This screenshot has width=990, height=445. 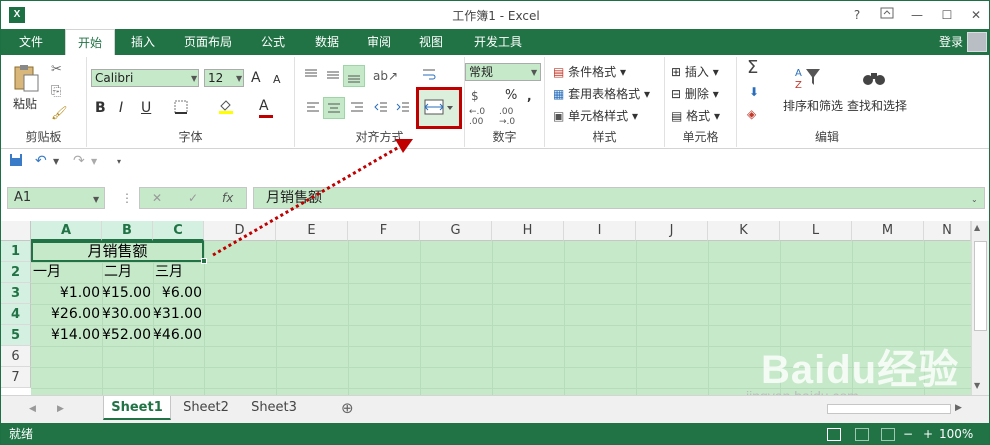 I want to click on scroll-right-icon: ▶, so click(x=958, y=408).